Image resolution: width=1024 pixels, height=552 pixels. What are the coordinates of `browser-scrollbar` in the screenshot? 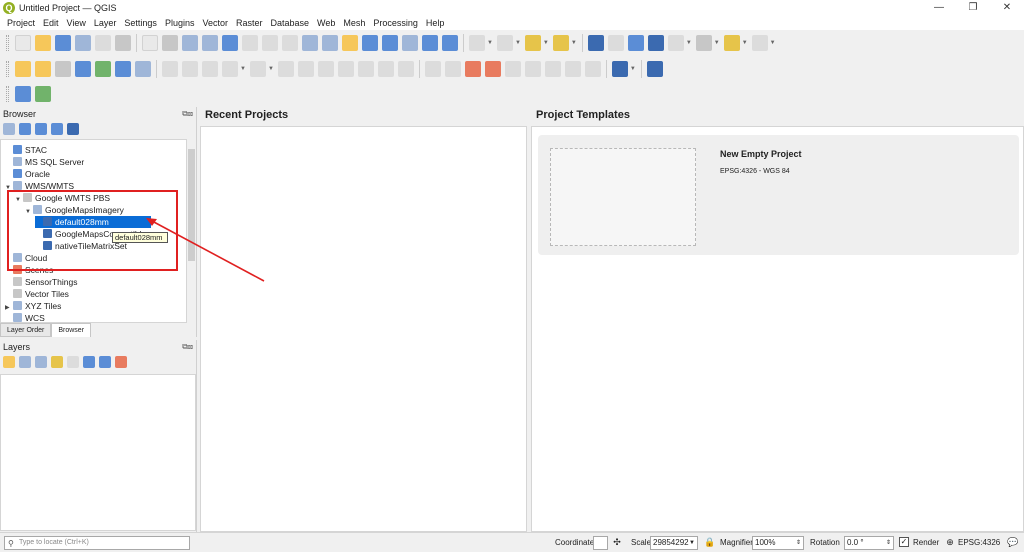 It's located at (191, 231).